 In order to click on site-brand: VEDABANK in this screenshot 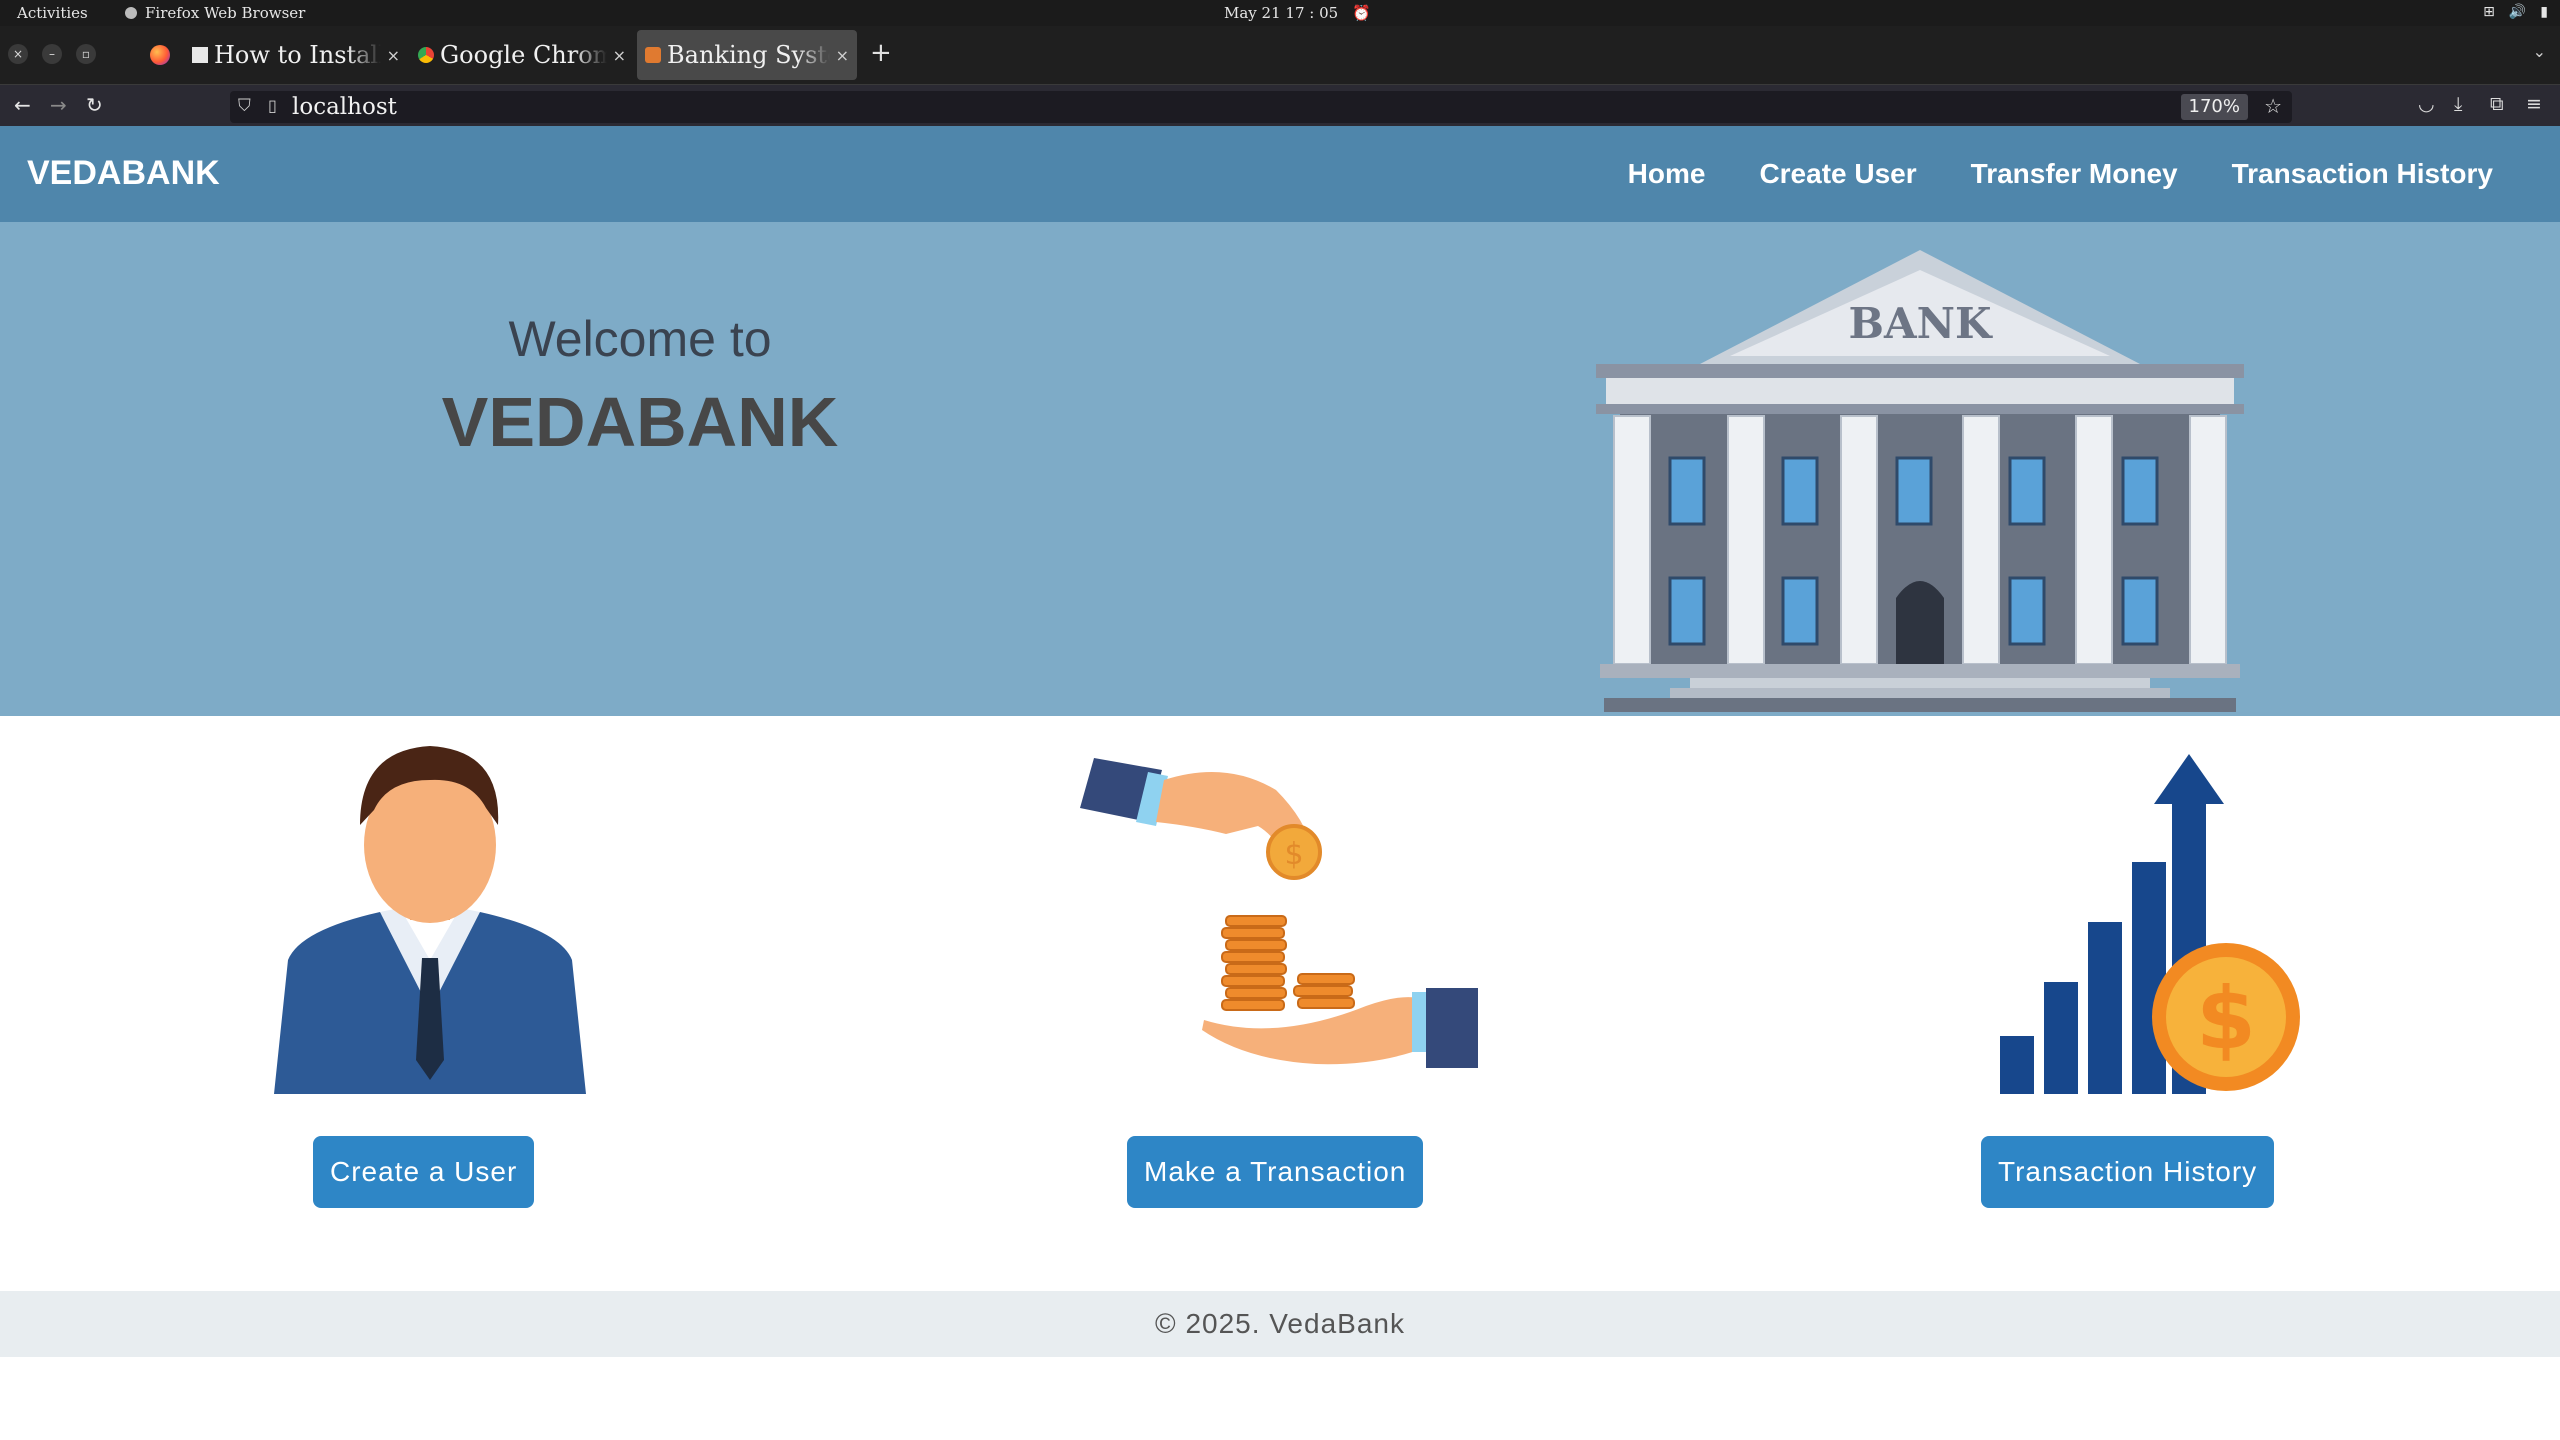, I will do `click(123, 173)`.